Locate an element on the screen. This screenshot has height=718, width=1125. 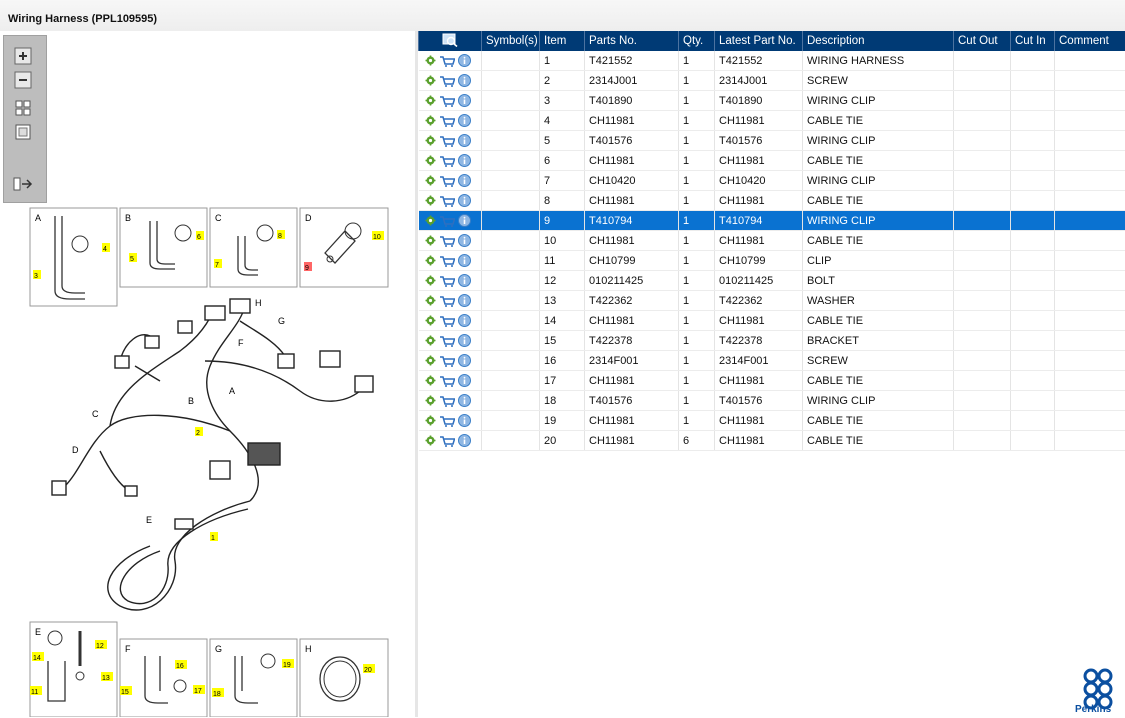
search-parts-icon is located at coordinates (450, 44).